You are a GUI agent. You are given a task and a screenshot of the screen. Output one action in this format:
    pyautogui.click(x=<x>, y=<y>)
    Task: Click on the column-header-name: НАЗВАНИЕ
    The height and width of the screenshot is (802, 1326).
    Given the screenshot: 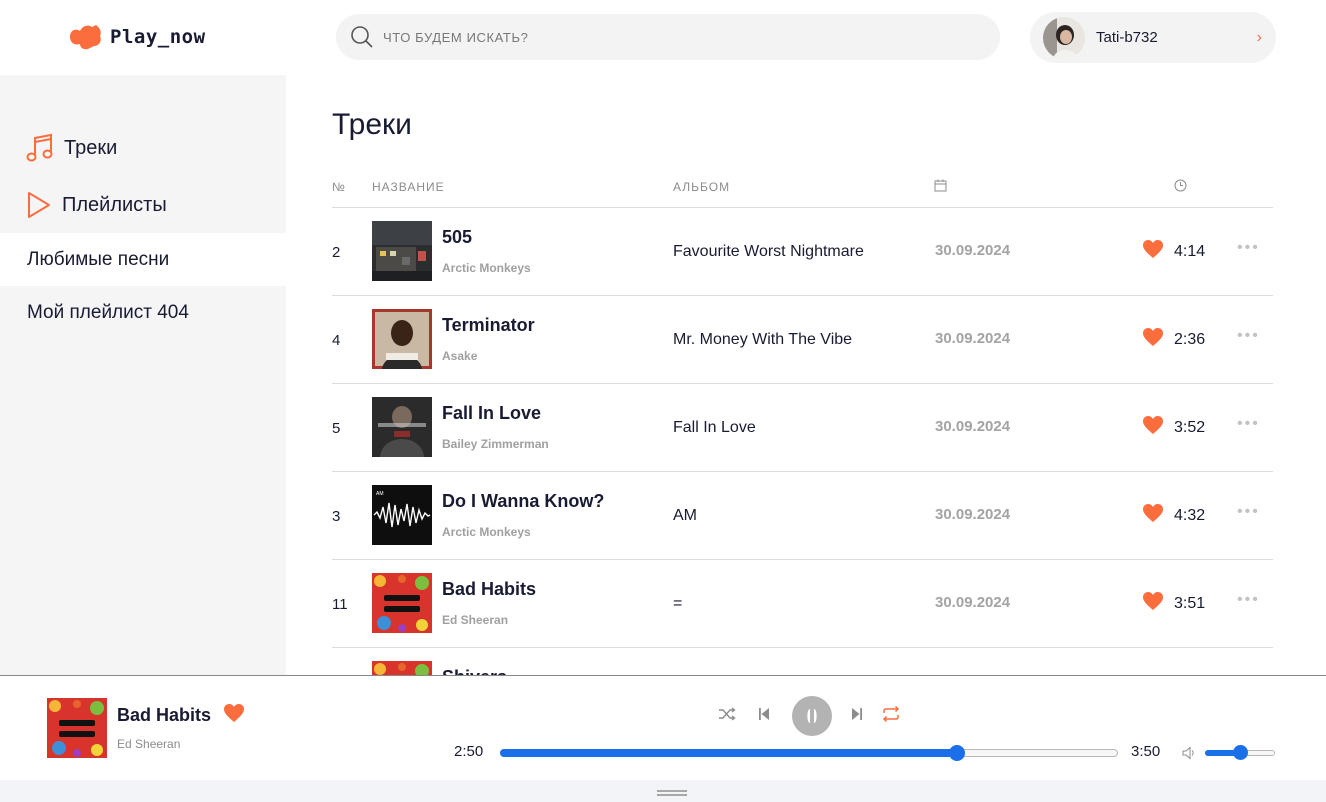 What is the action you would take?
    pyautogui.click(x=408, y=187)
    